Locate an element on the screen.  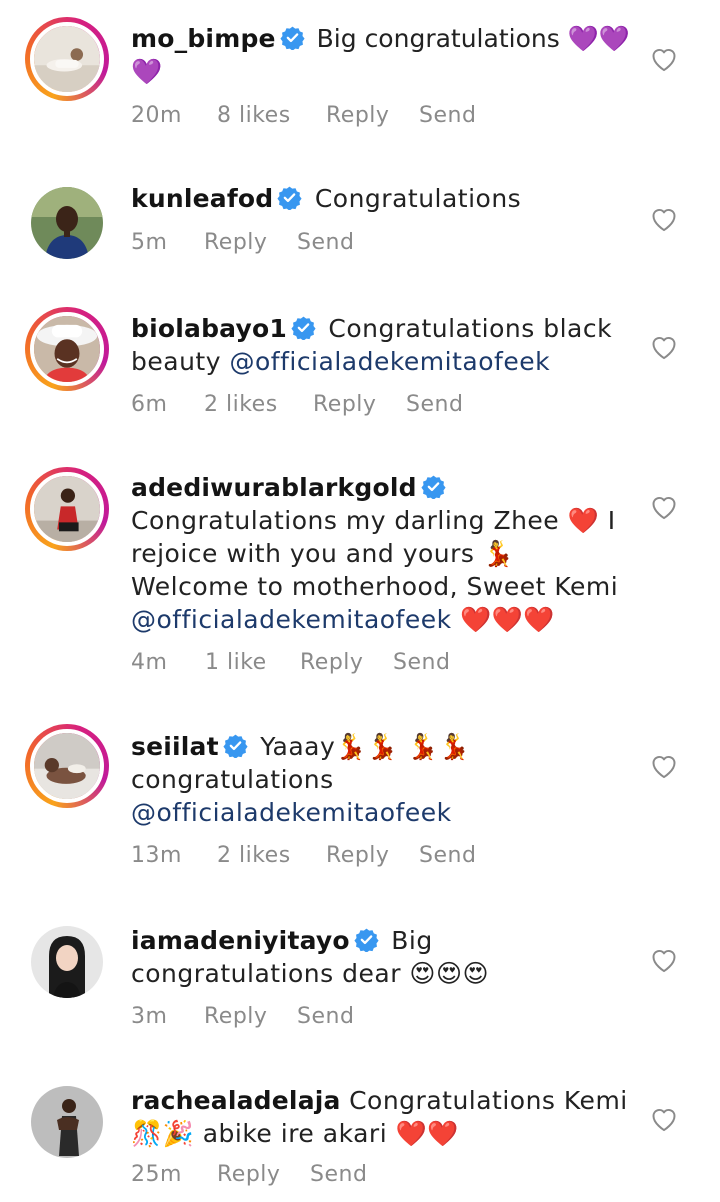
comment-body-end: ❤️❤️❤️ is located at coordinates (503, 619).